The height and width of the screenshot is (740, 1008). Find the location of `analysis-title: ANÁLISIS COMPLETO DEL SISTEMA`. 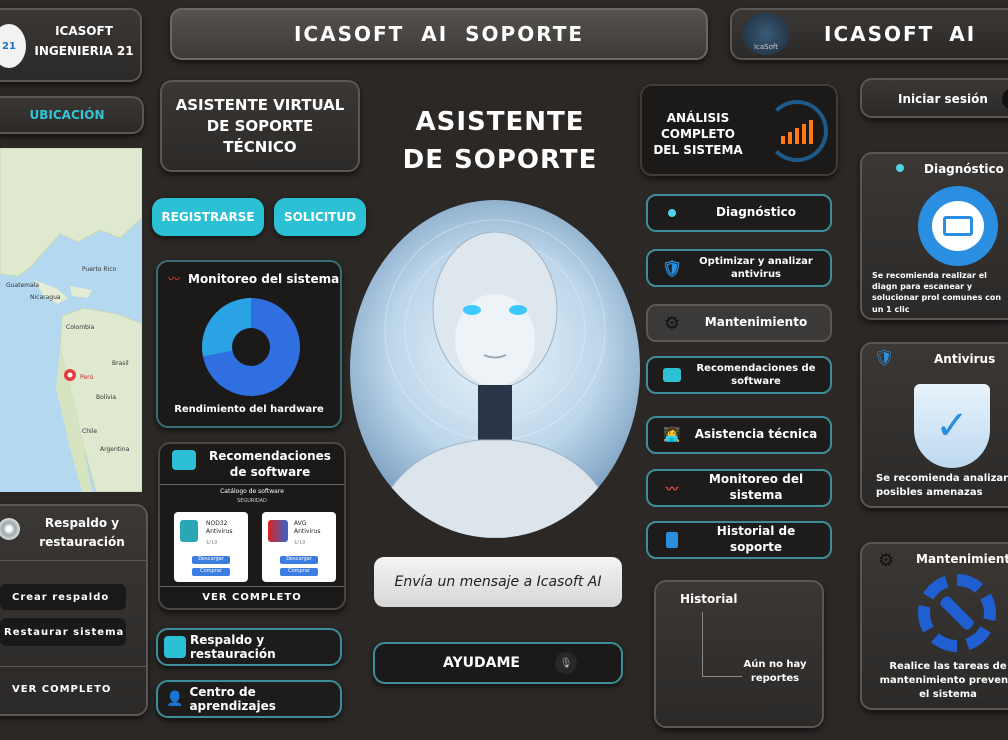

analysis-title: ANÁLISIS COMPLETO DEL SISTEMA is located at coordinates (698, 134).